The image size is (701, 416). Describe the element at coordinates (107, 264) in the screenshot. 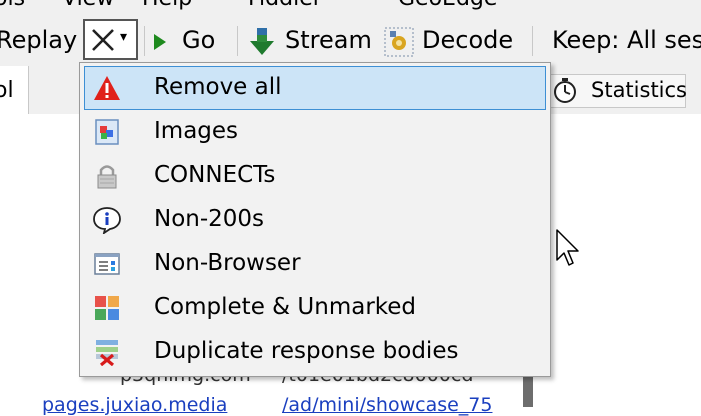

I see `window-icon` at that location.